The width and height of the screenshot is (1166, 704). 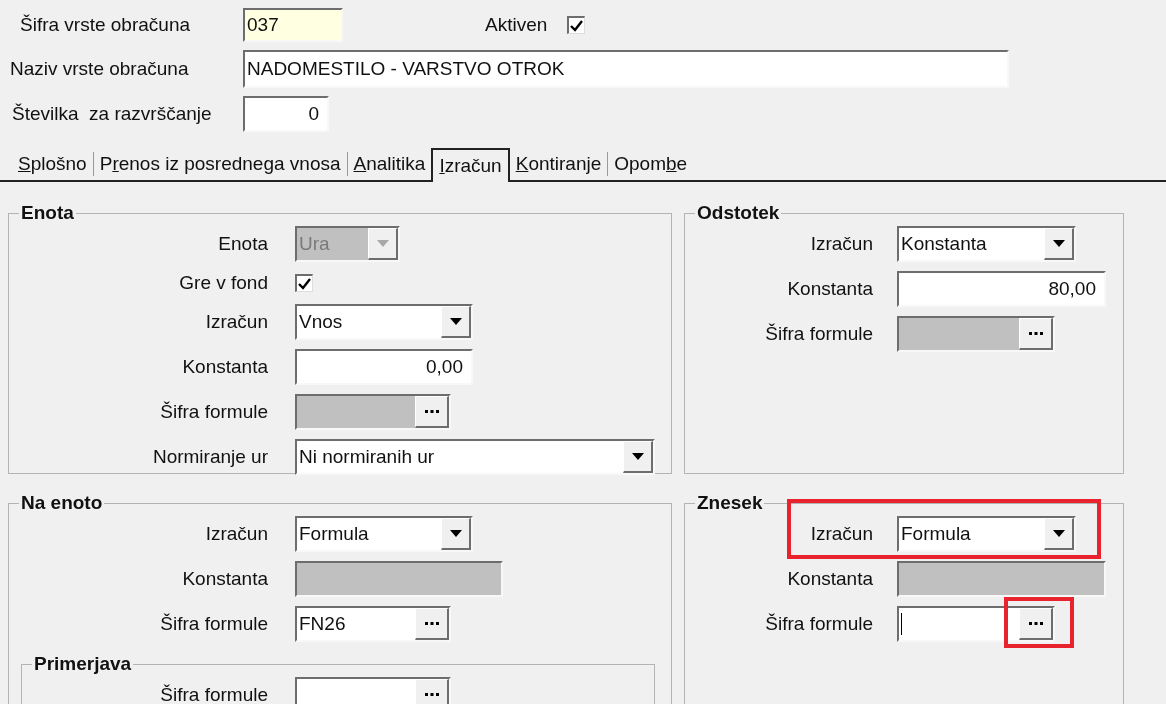 I want to click on group-title: Primerjava, so click(x=83, y=664).